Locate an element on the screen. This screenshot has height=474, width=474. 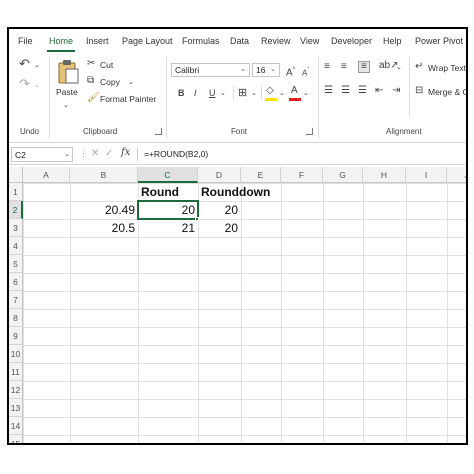
paste-button: Paste ⌄ is located at coordinates (68, 87).